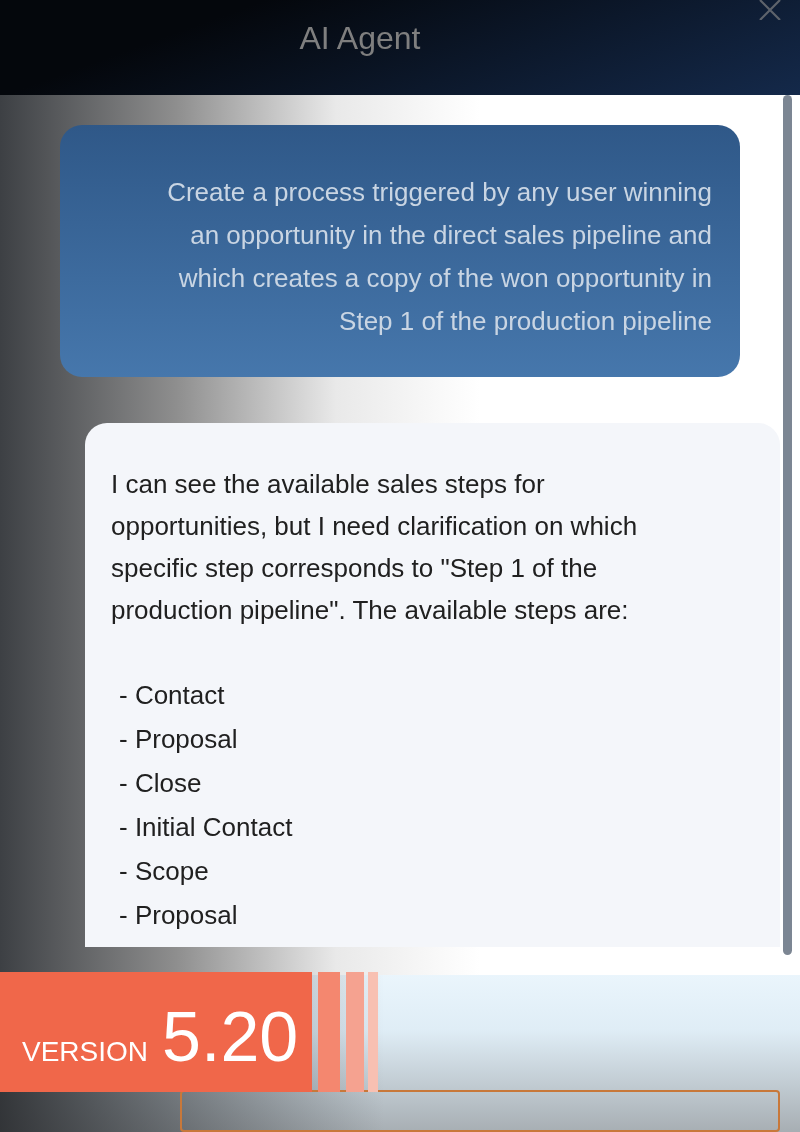 This screenshot has height=1132, width=800. I want to click on scrollbar, so click(787, 525).